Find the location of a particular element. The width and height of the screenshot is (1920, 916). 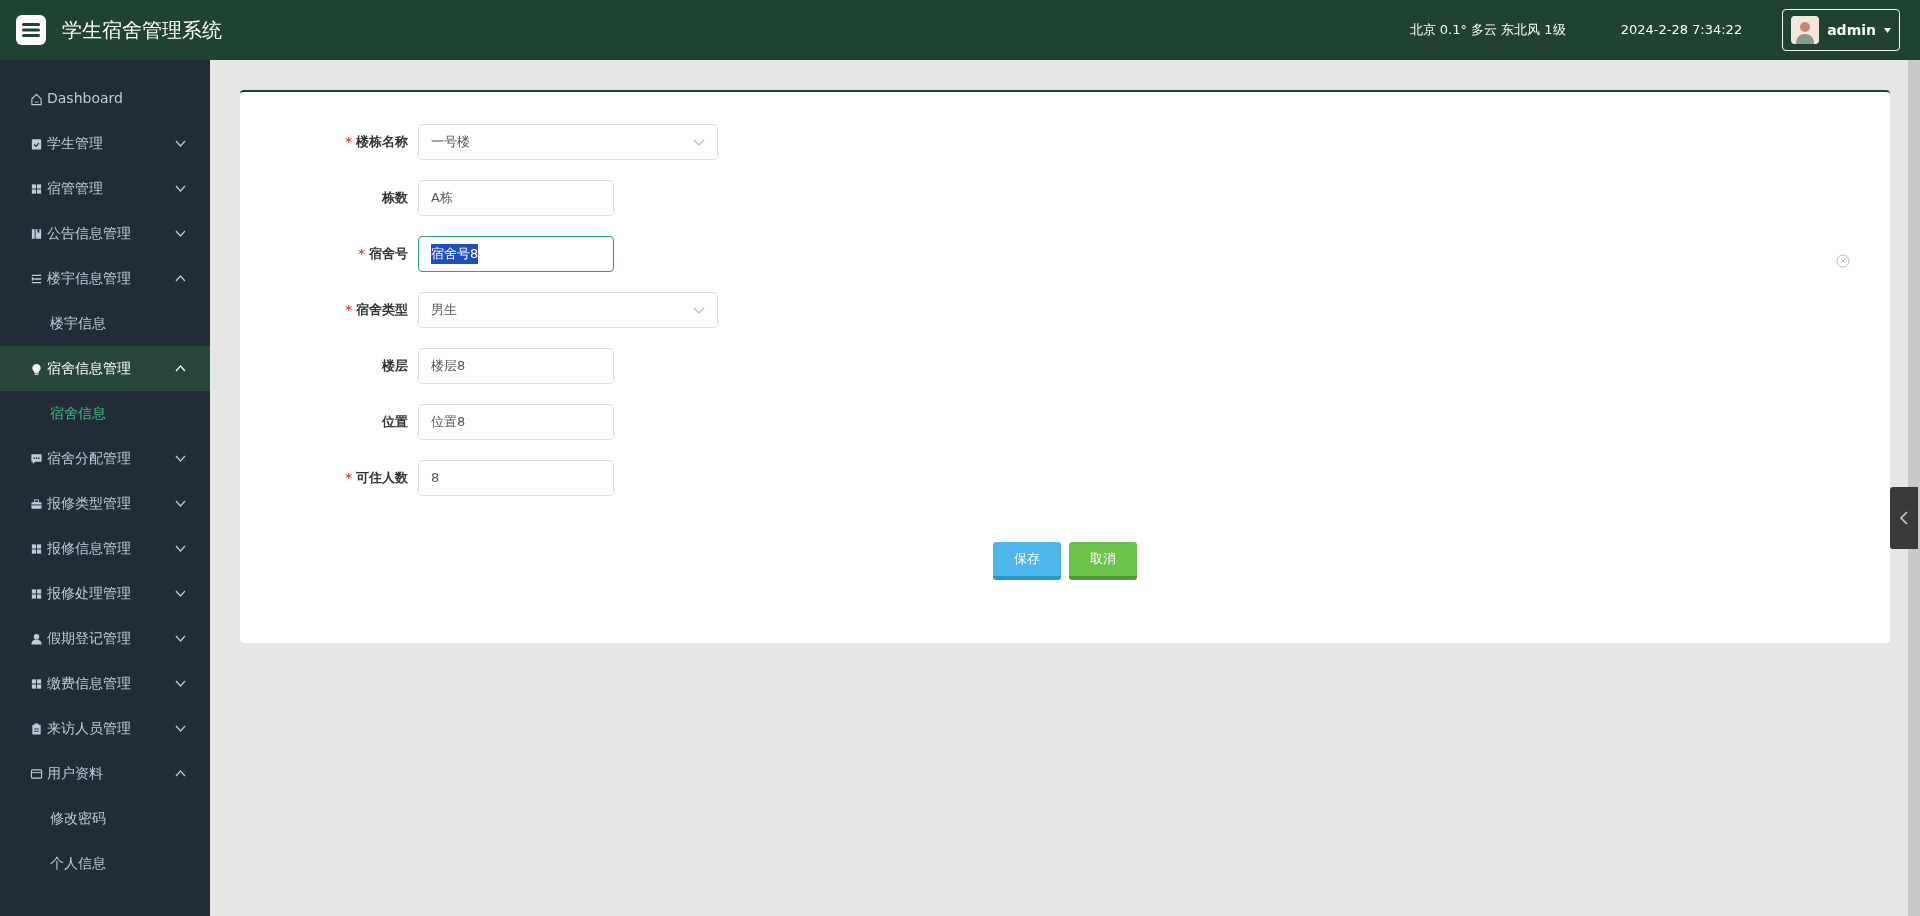

field-label: 栋数 is located at coordinates (395, 198).